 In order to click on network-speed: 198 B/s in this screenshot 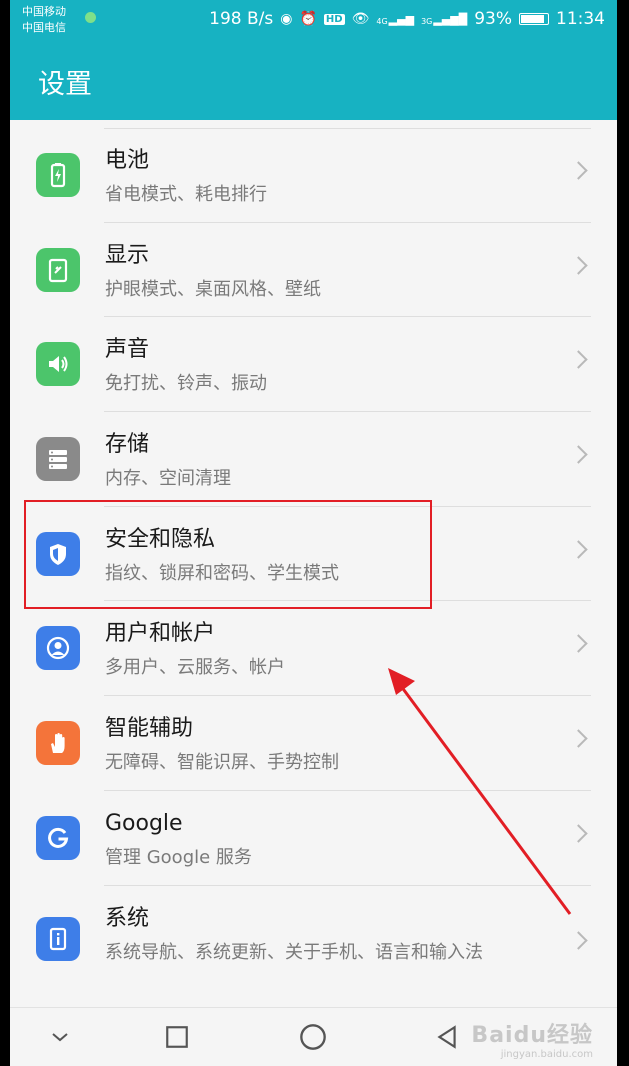, I will do `click(241, 19)`.